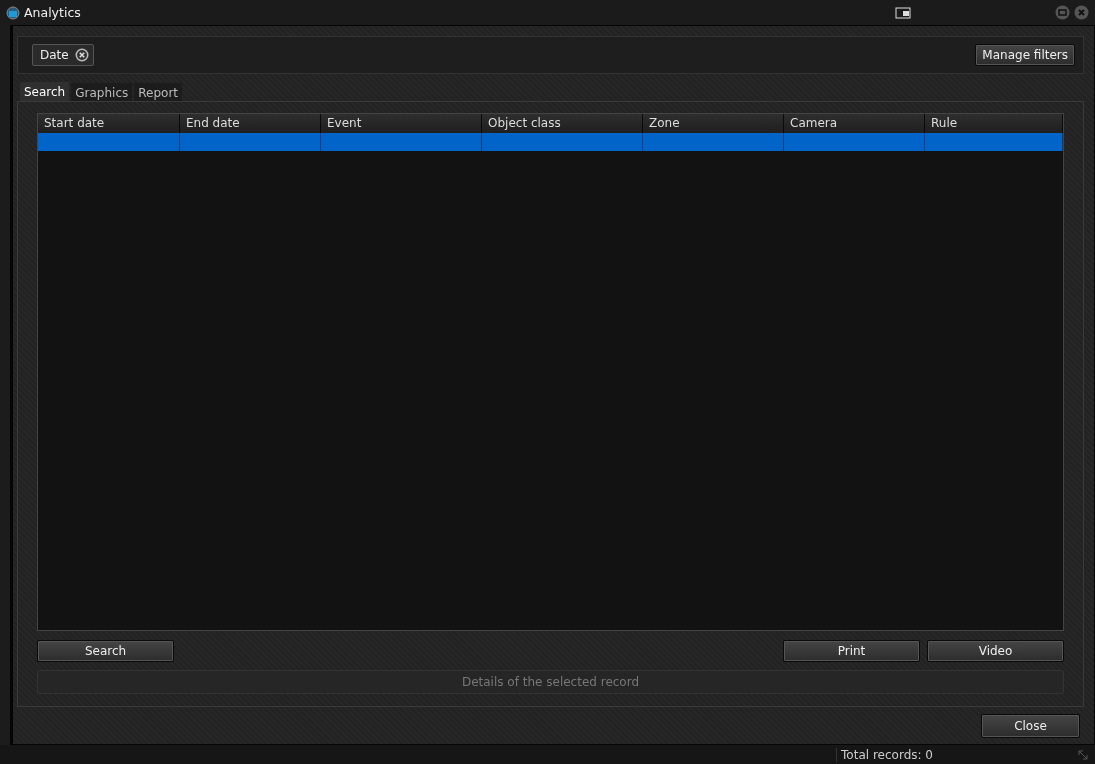  What do you see at coordinates (81, 55) in the screenshot?
I see `remove-icon` at bounding box center [81, 55].